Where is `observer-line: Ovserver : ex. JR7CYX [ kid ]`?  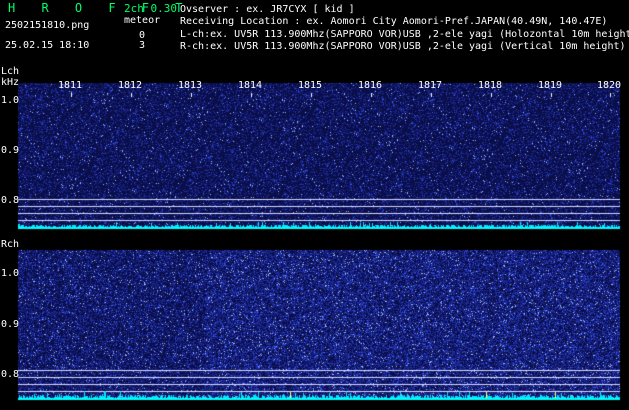 observer-line: Ovserver : ex. JR7CYX [ kid ] is located at coordinates (267, 9).